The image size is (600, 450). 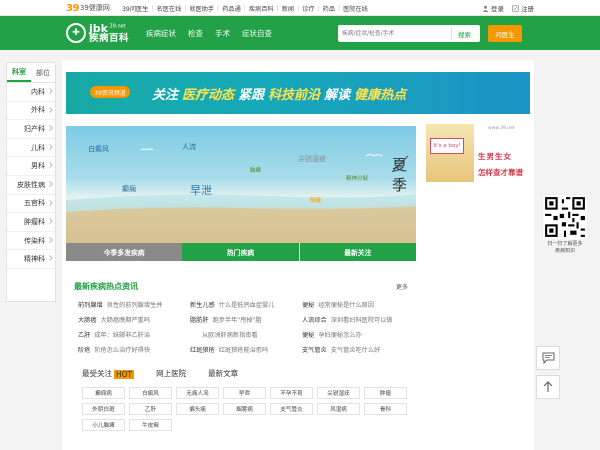 I want to click on top-nav-item: 疾病百科, so click(x=261, y=8).